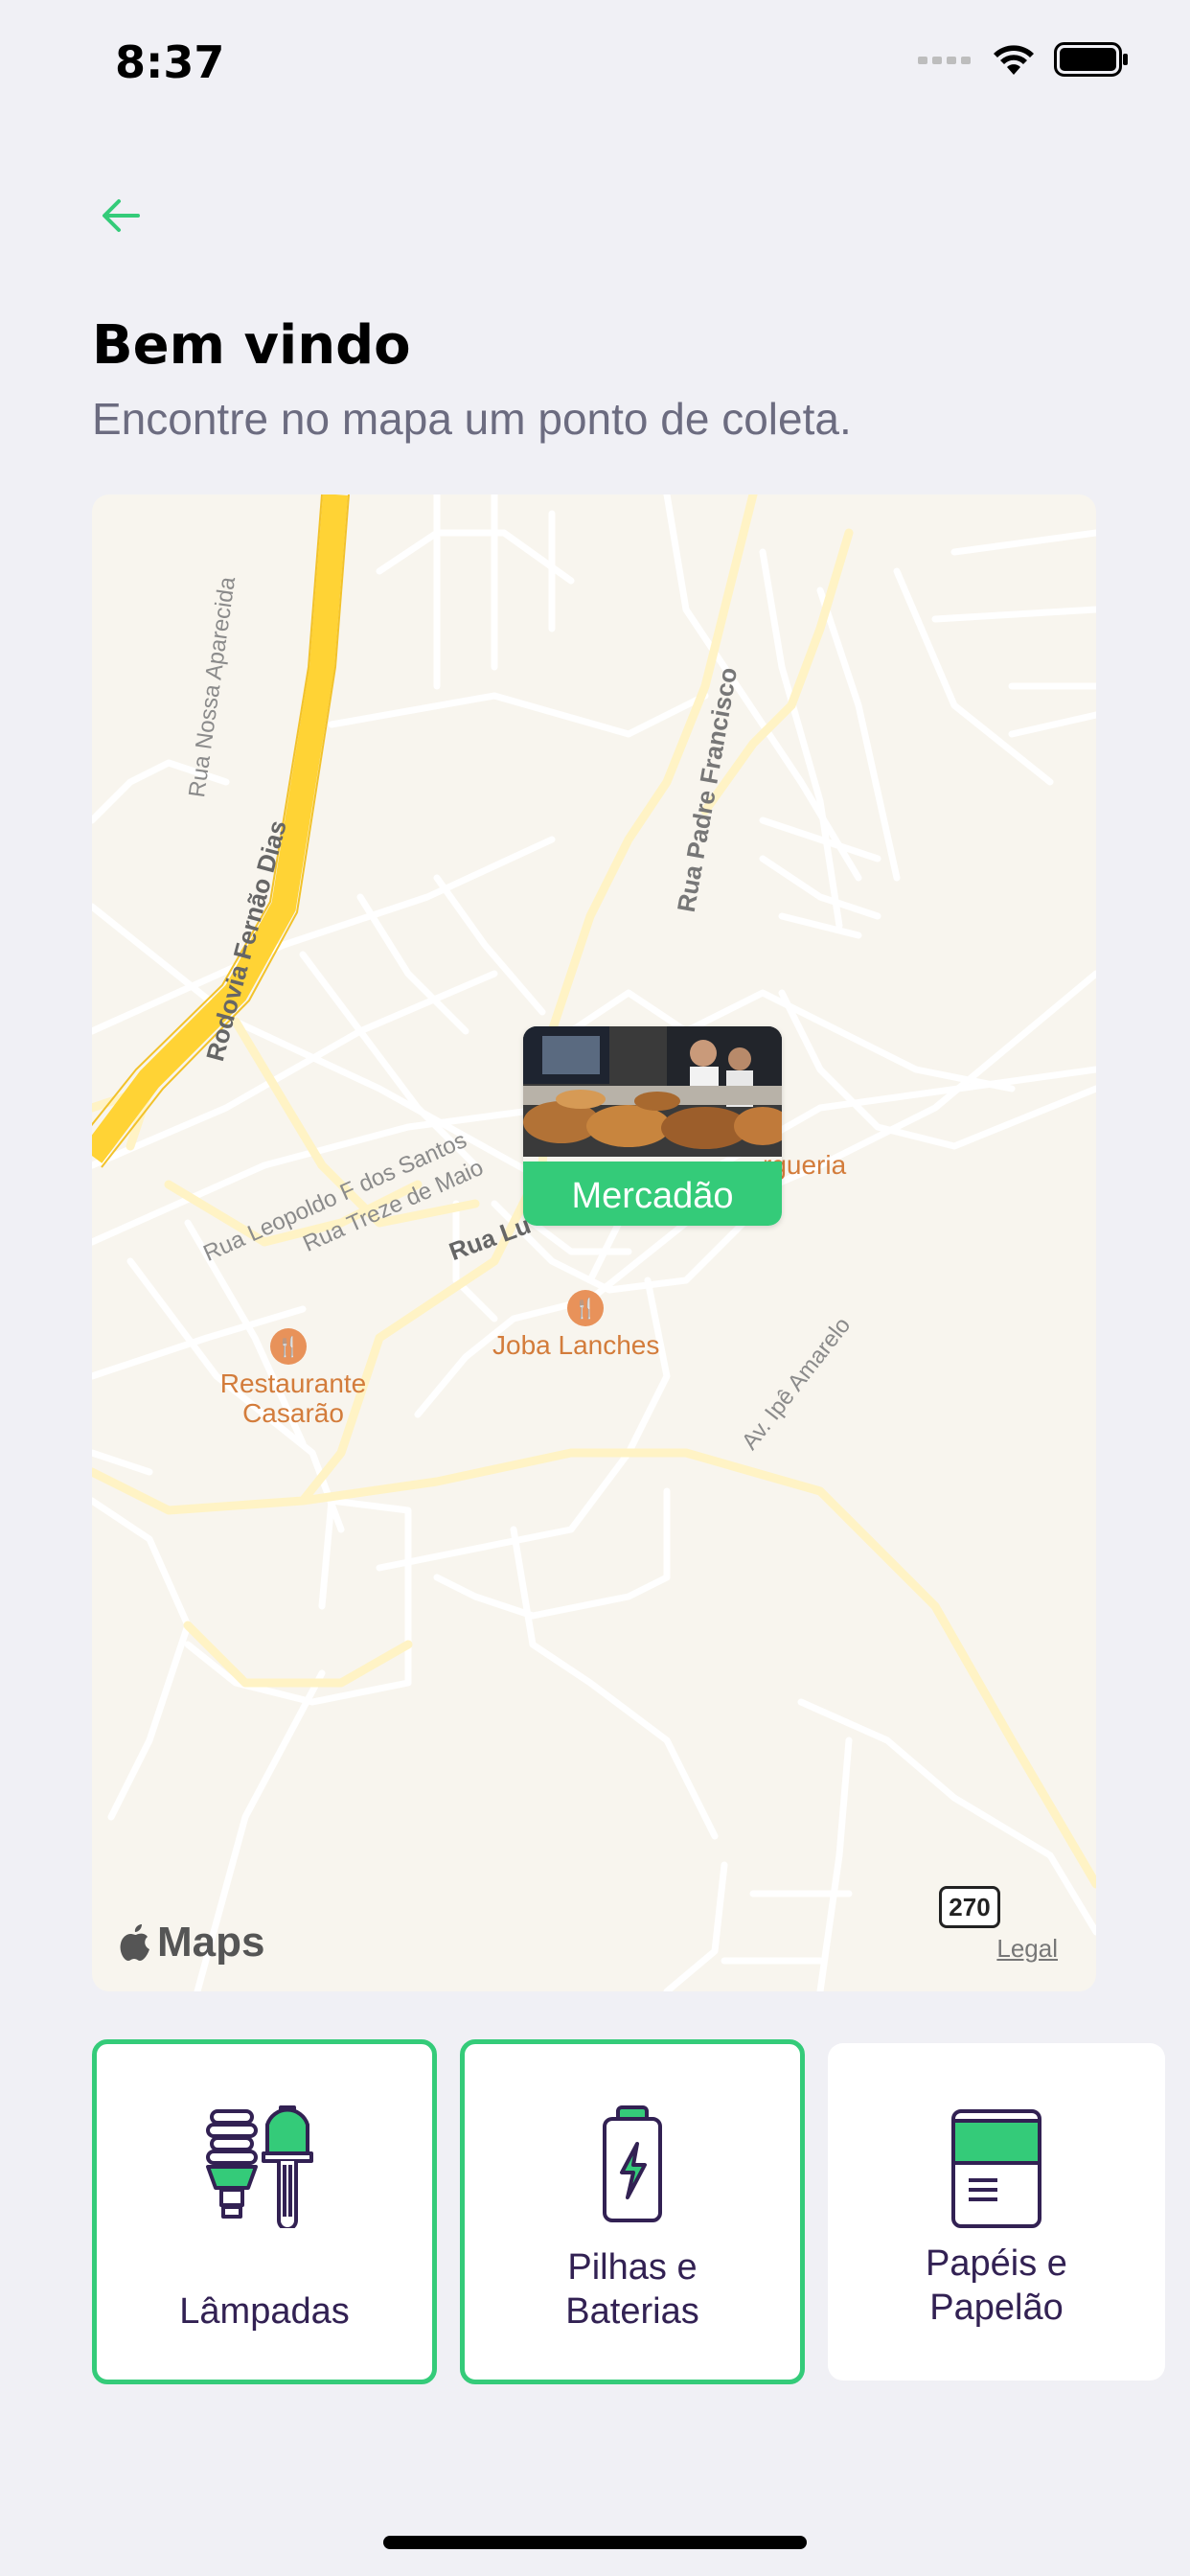  What do you see at coordinates (293, 1398) in the screenshot?
I see `poi-label-restaurante: Restaurante Casarão` at bounding box center [293, 1398].